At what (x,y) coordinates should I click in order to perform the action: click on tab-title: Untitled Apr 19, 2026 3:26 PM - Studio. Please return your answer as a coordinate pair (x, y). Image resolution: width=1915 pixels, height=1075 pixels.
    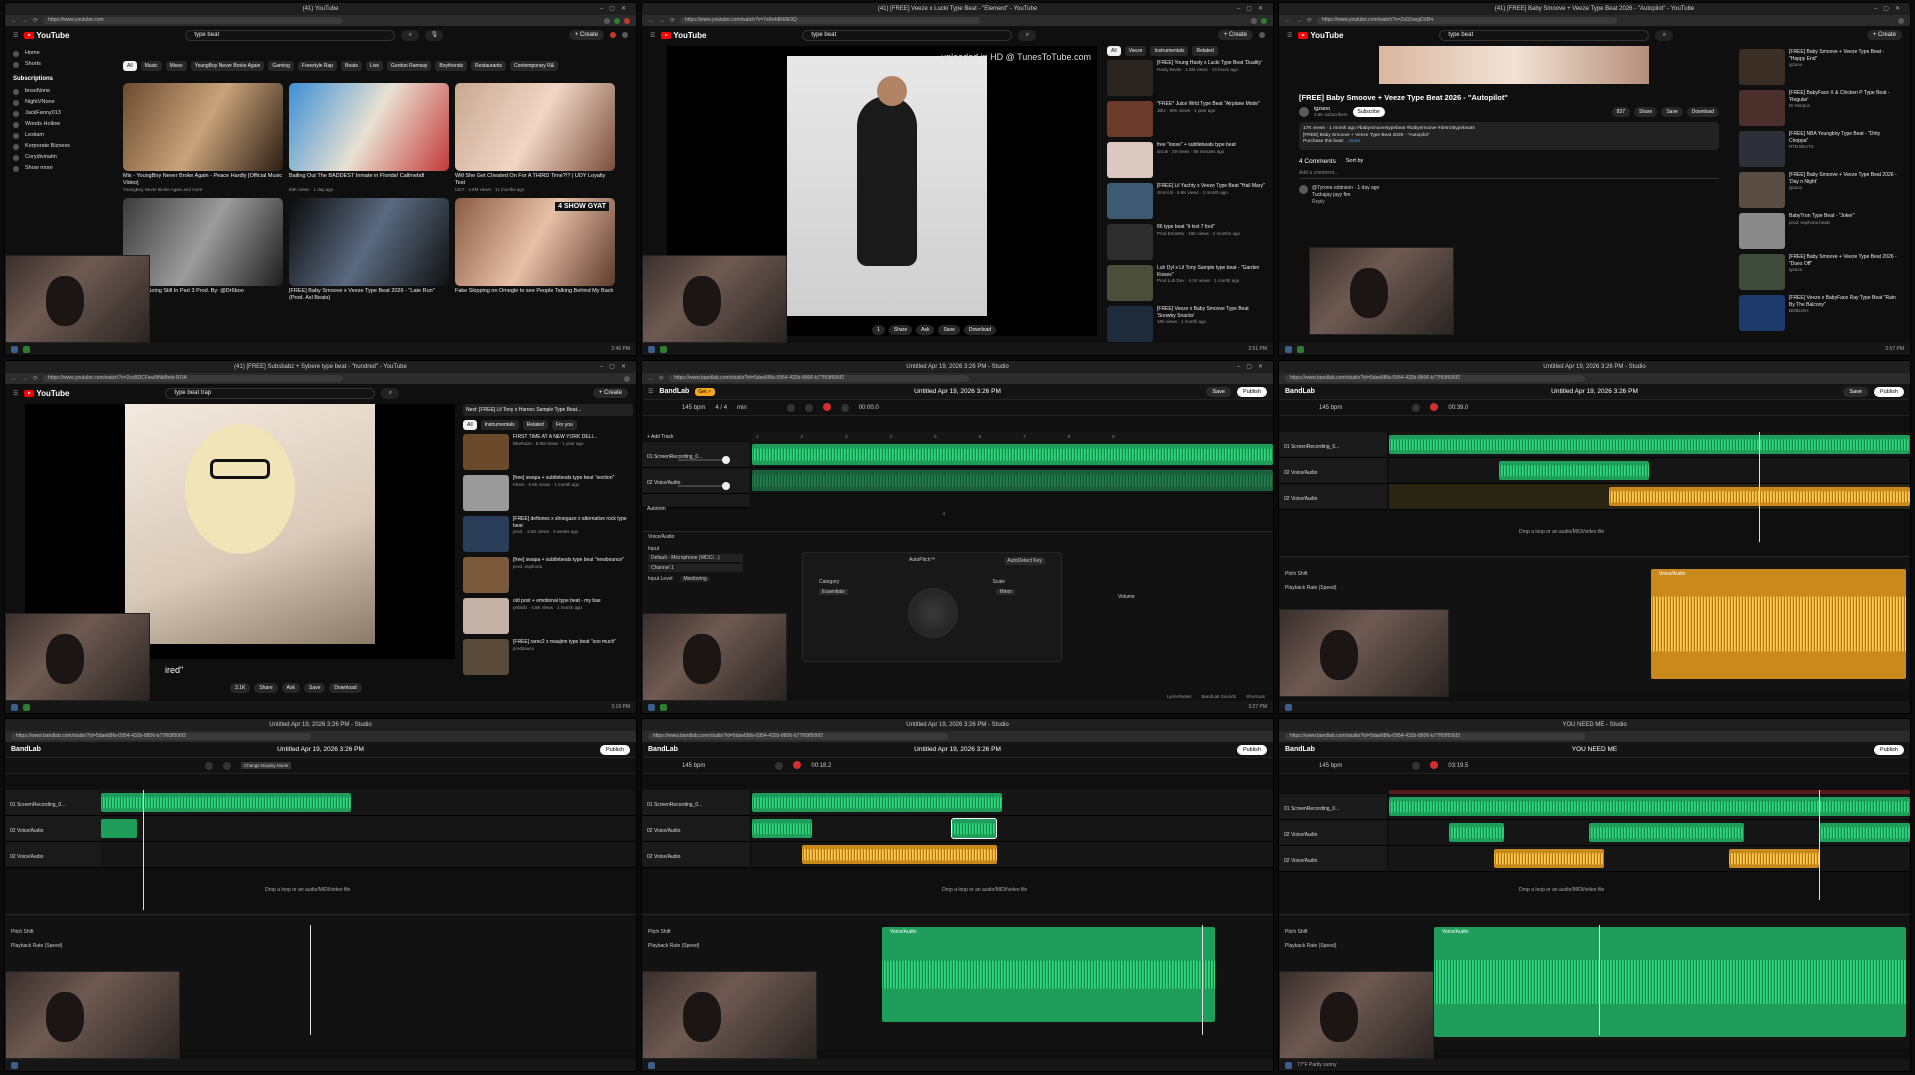
    Looking at the image, I should click on (320, 725).